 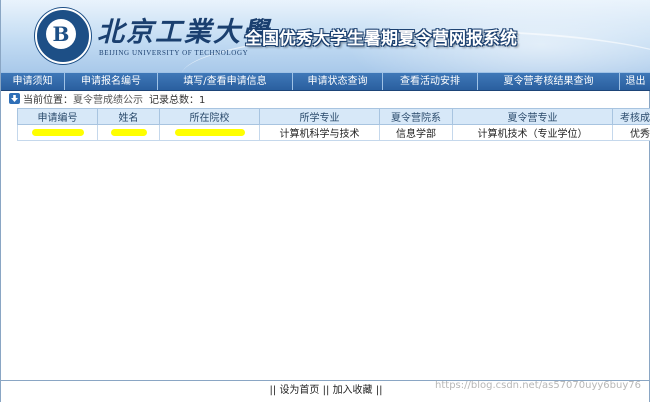 What do you see at coordinates (338, 81) in the screenshot?
I see `nav-item-status-query: 申请状态查询` at bounding box center [338, 81].